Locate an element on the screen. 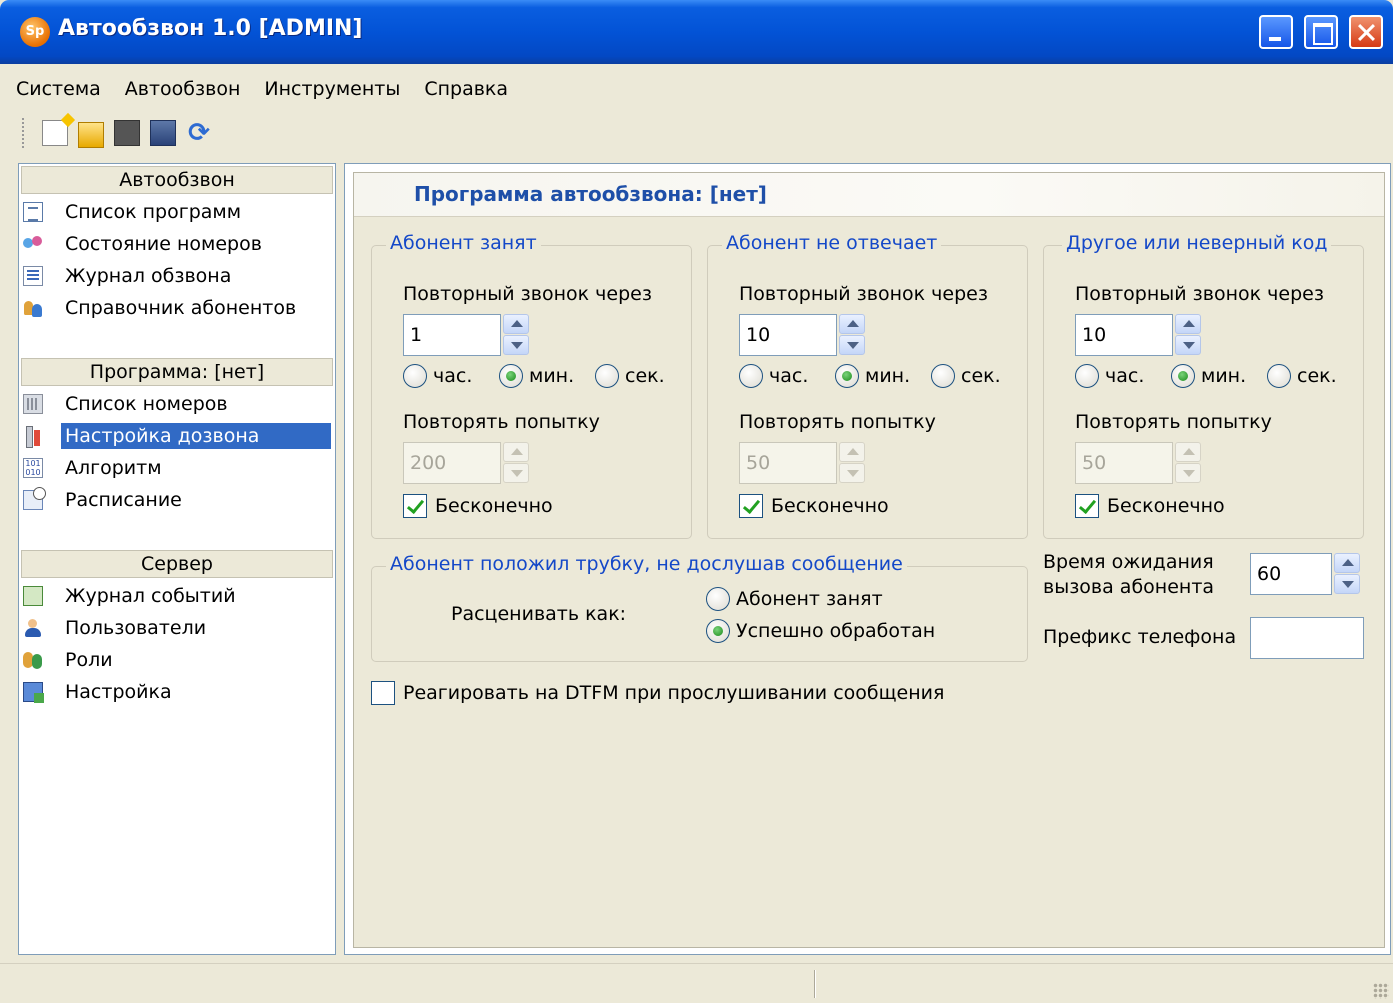  nav-item-roles: Роли is located at coordinates (178, 659).